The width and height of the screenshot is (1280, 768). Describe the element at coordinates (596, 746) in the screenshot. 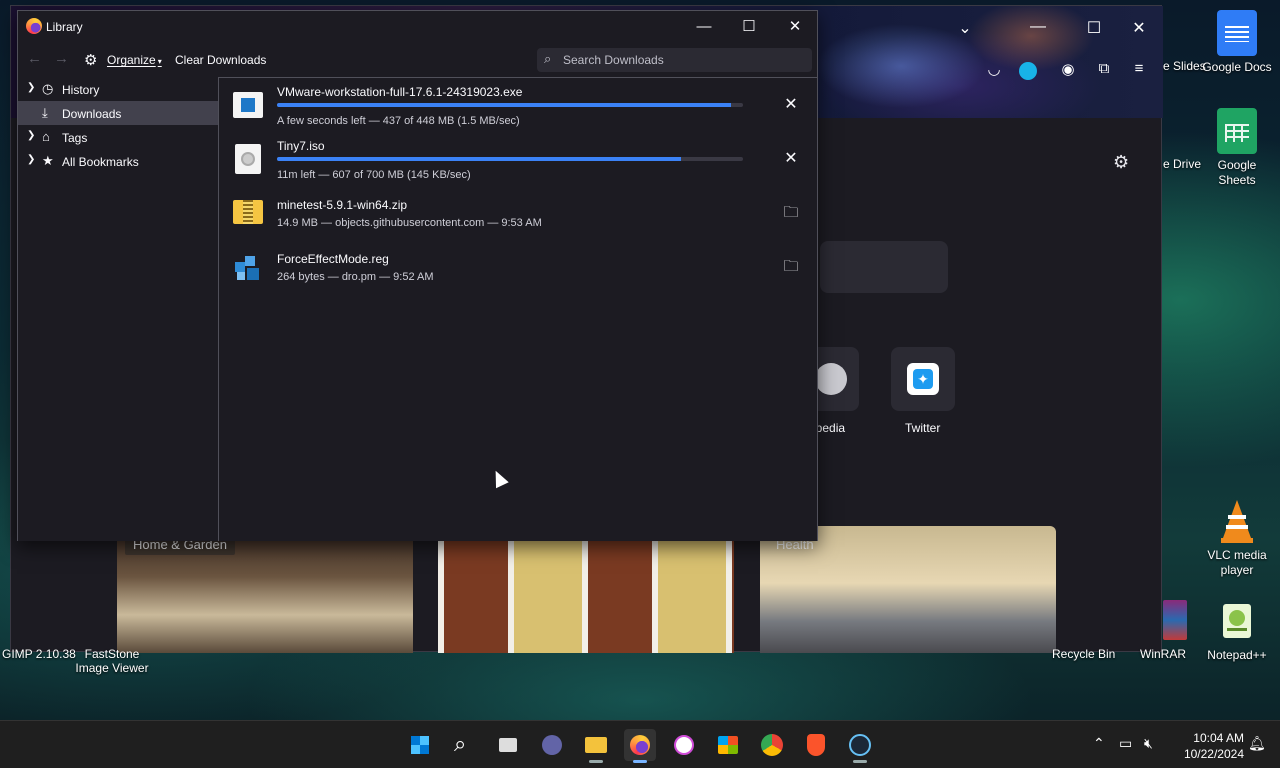

I see `file-explorer-button` at that location.